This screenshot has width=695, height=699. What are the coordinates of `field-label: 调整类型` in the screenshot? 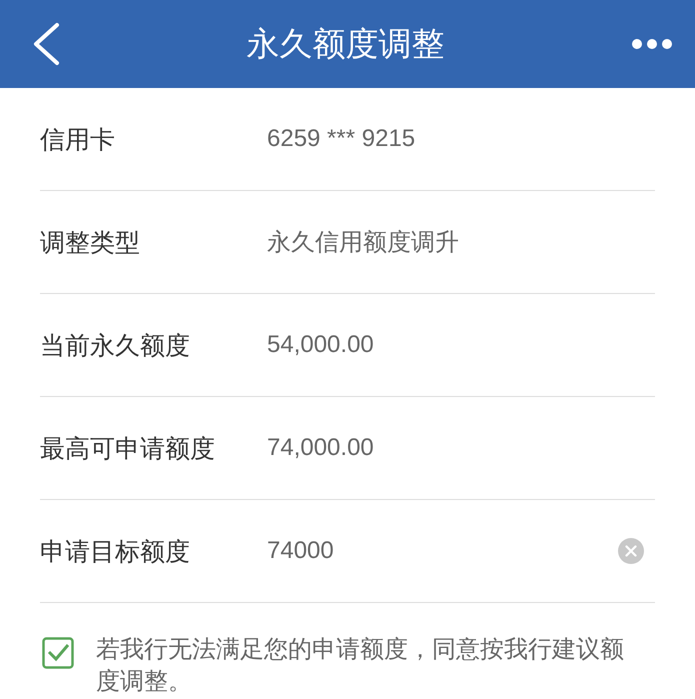 It's located at (90, 242).